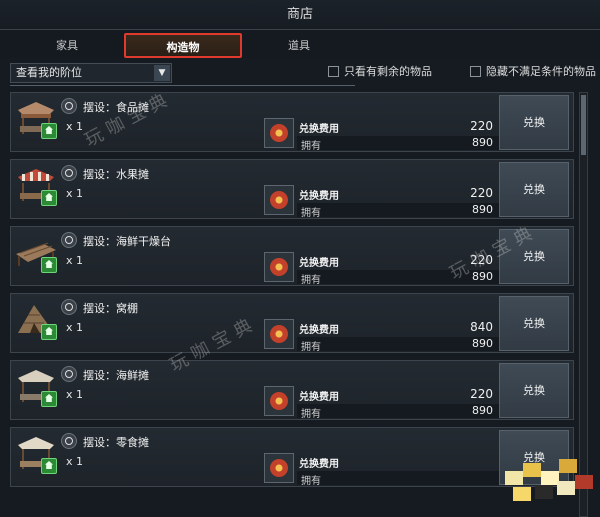 The image size is (600, 517). What do you see at coordinates (116, 174) in the screenshot?
I see `item-name: 摆设：水果摊` at bounding box center [116, 174].